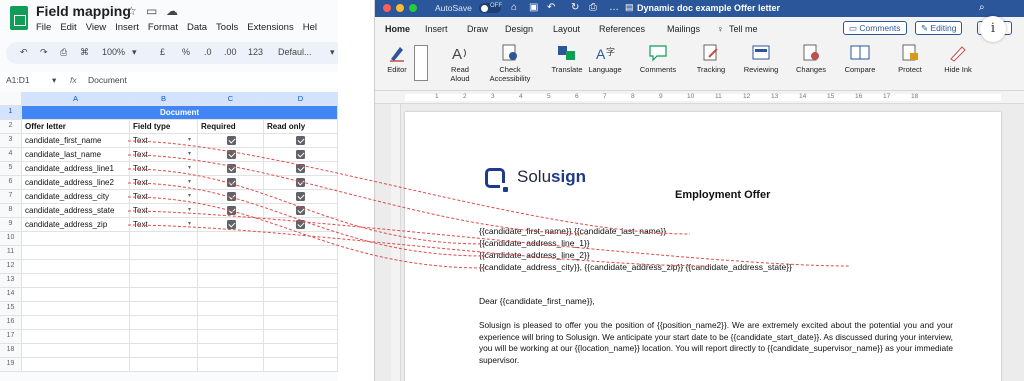  I want to click on autosave-toggle: OFF, so click(490, 8).